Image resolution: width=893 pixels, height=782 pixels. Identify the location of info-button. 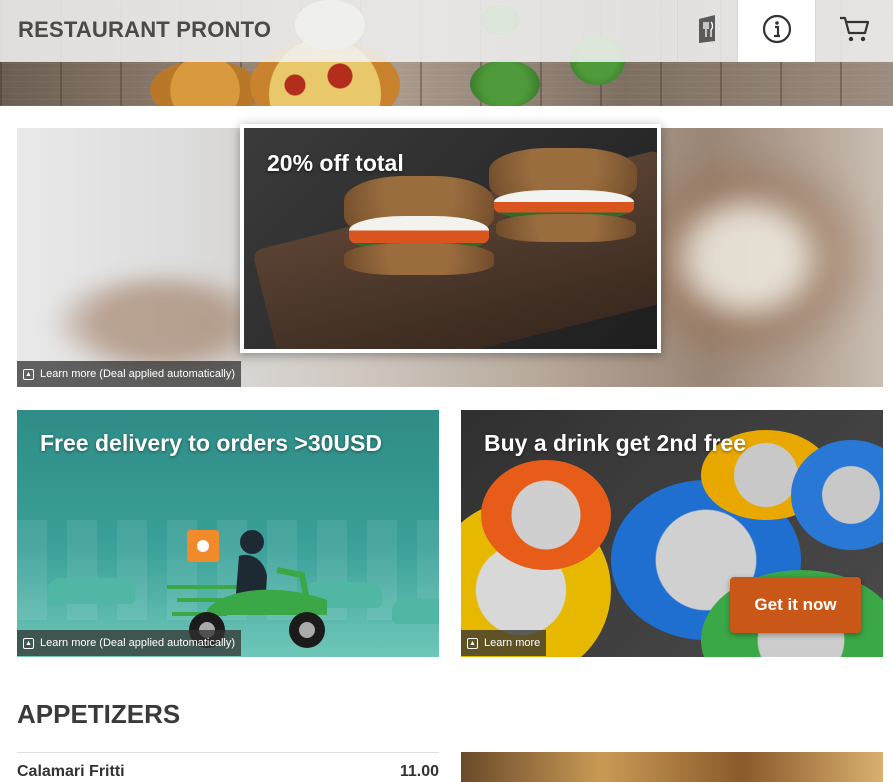
(776, 31).